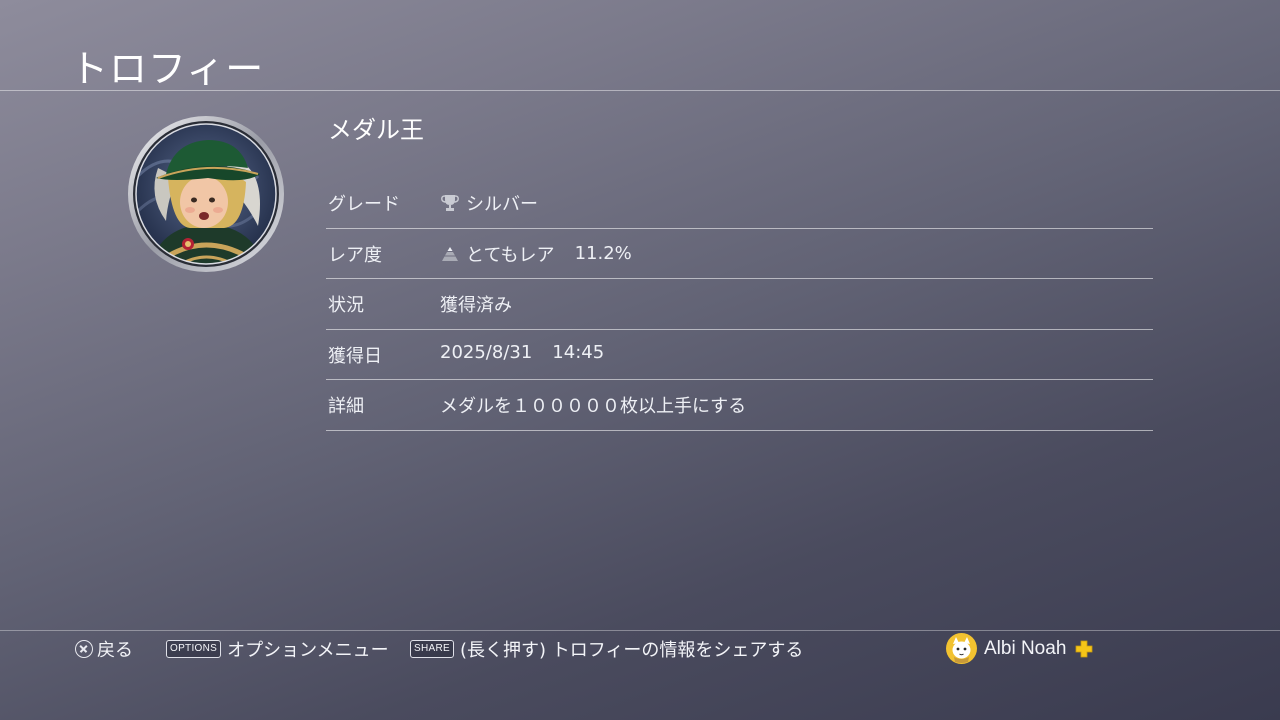 This screenshot has height=720, width=1280. Describe the element at coordinates (206, 194) in the screenshot. I see `trophy-image` at that location.